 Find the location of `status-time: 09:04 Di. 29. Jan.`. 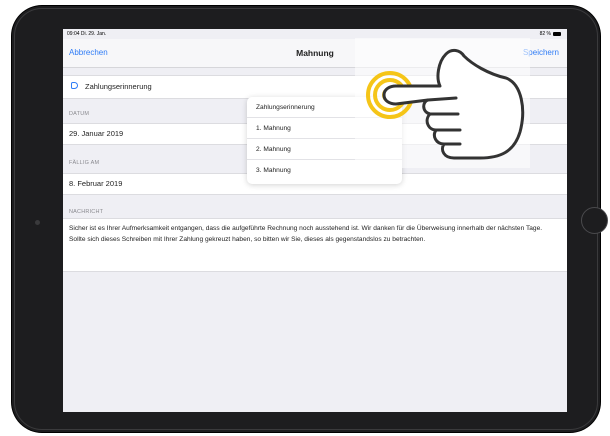

status-time: 09:04 Di. 29. Jan. is located at coordinates (87, 34).